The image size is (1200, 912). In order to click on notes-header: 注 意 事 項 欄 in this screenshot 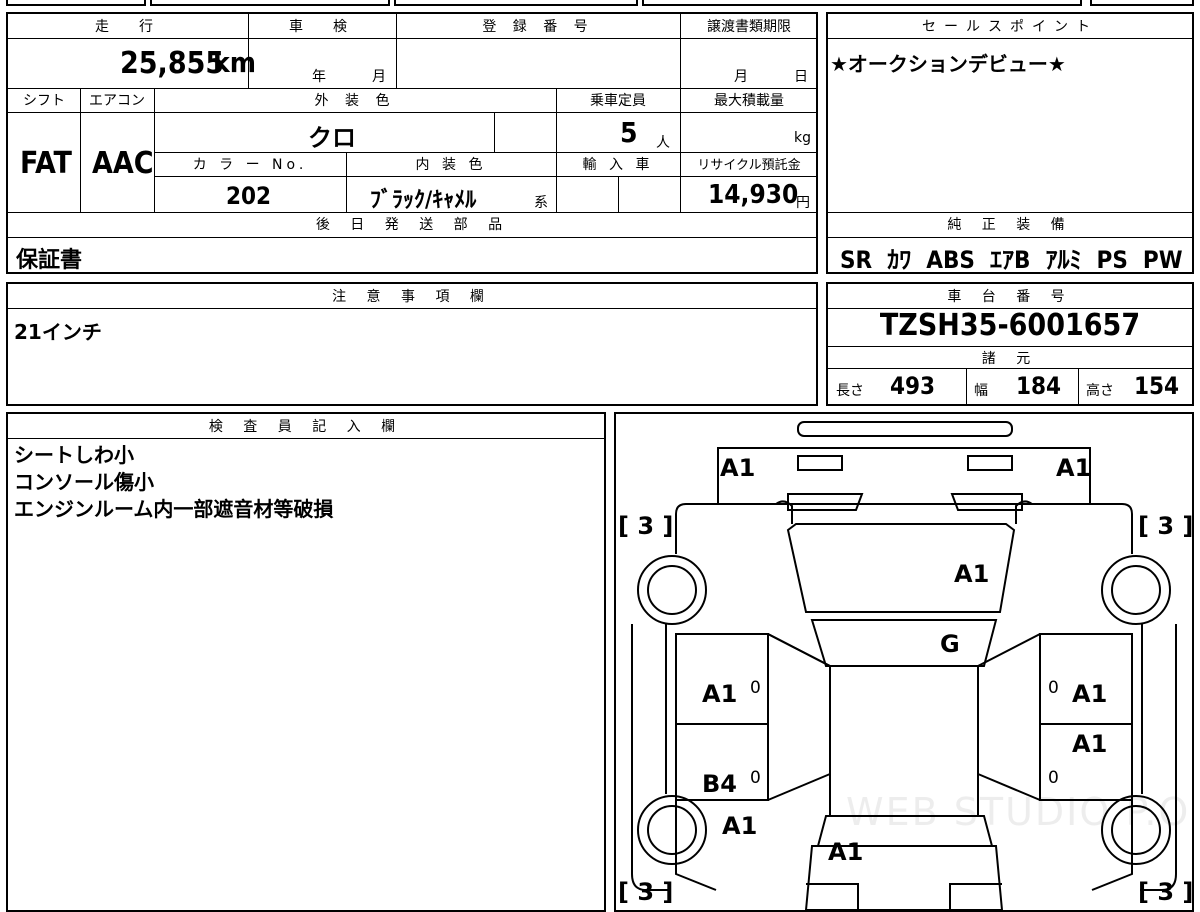, I will do `click(412, 297)`.